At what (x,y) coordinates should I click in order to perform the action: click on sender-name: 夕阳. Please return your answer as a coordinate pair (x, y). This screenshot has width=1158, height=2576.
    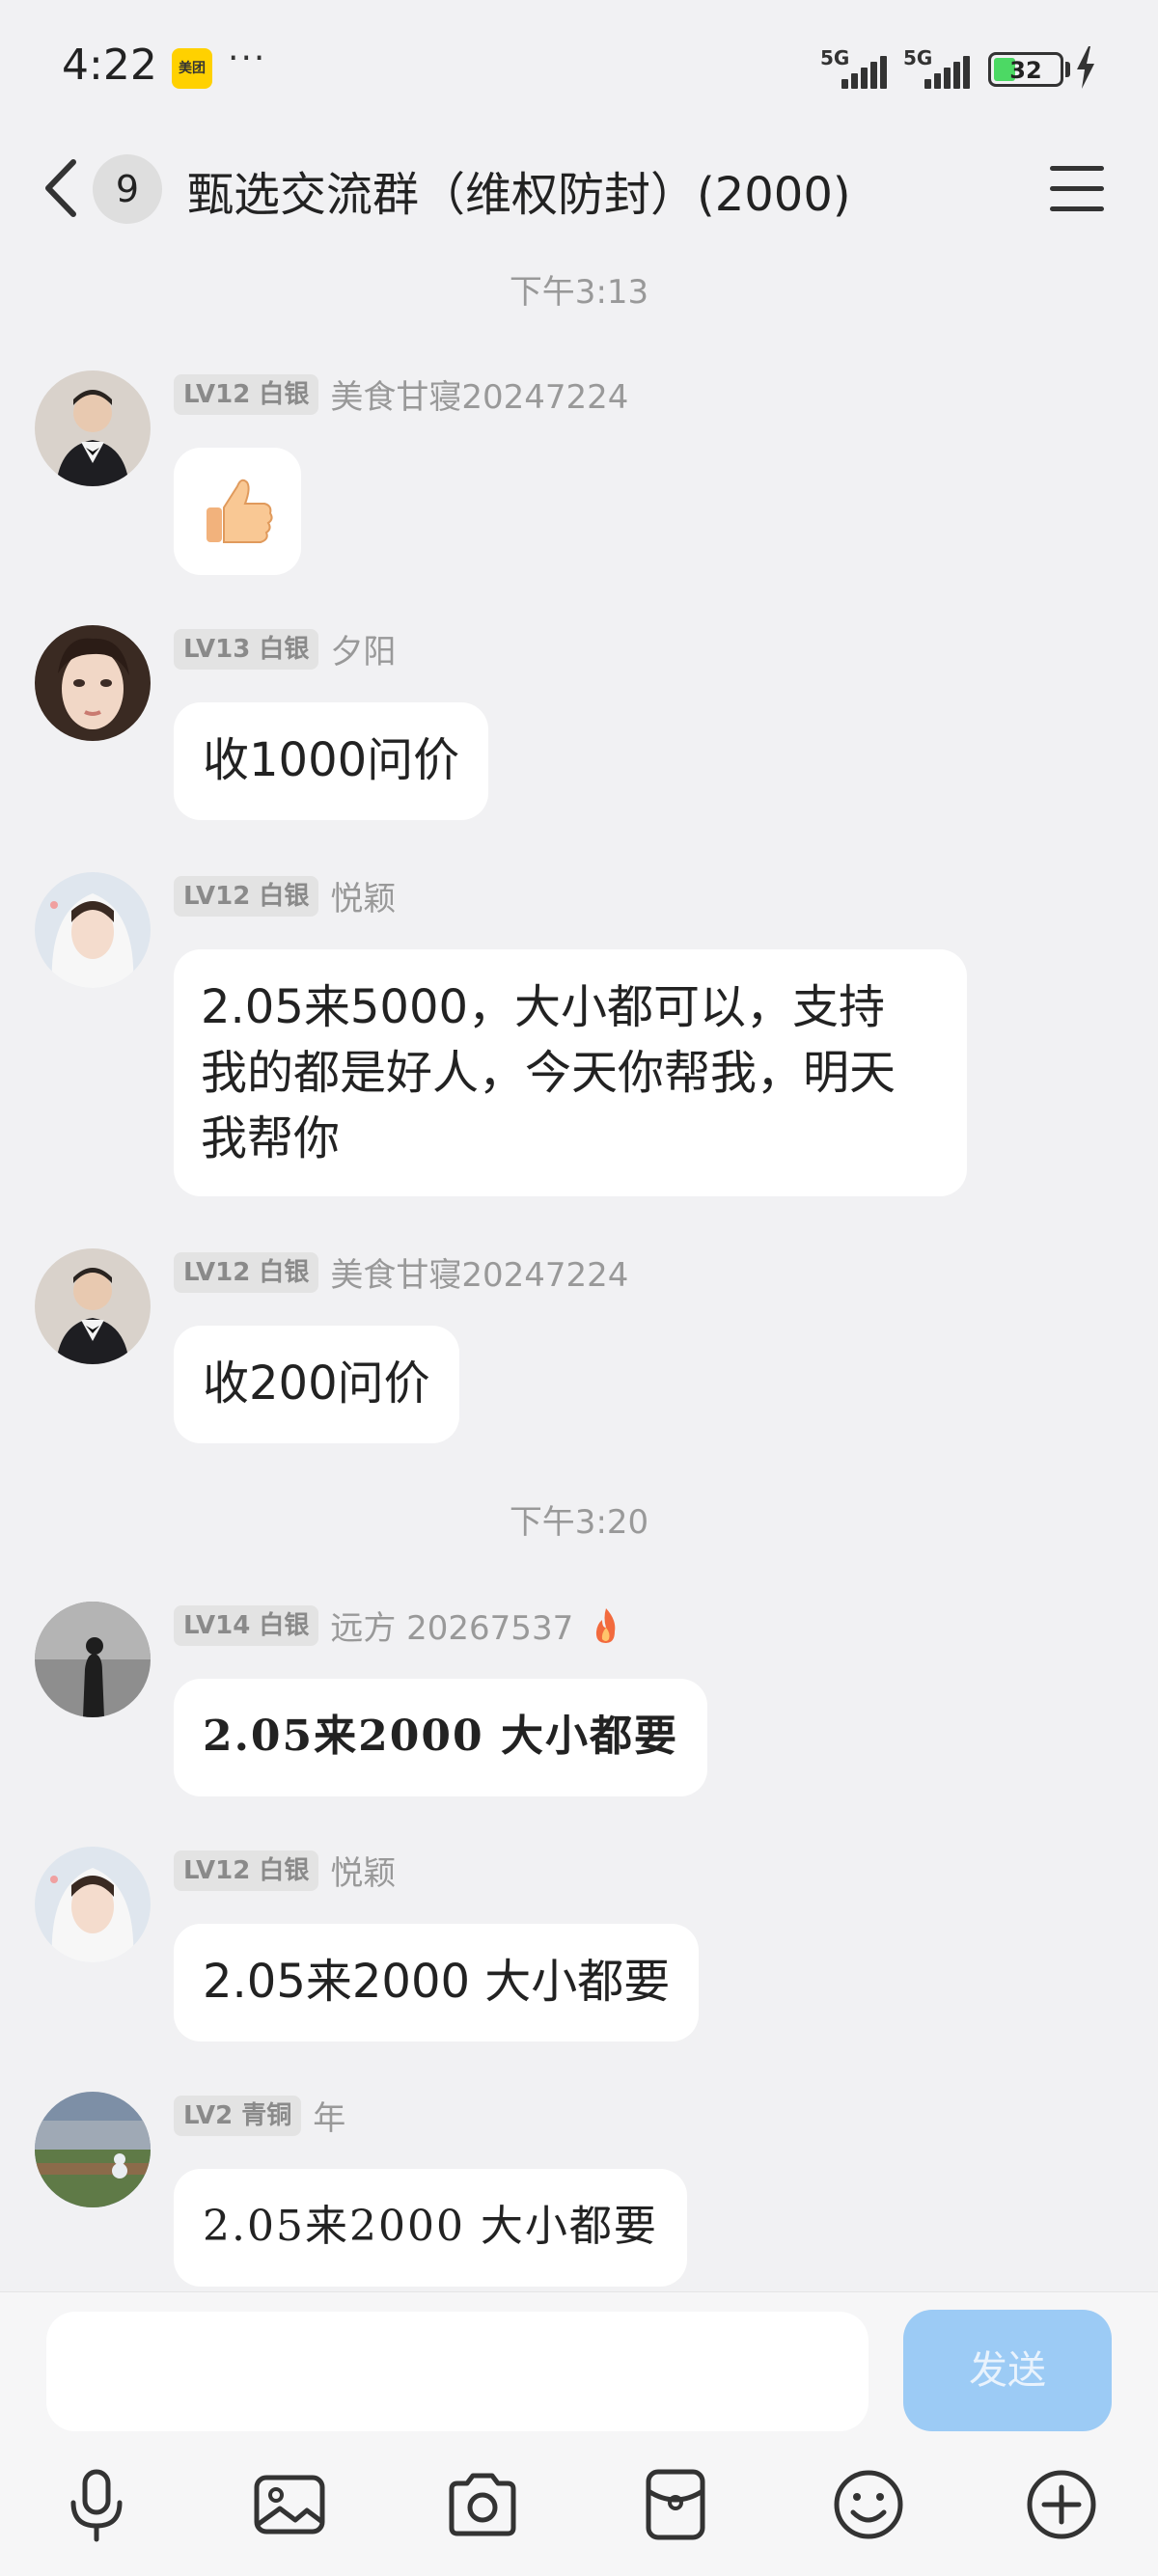
    Looking at the image, I should click on (363, 649).